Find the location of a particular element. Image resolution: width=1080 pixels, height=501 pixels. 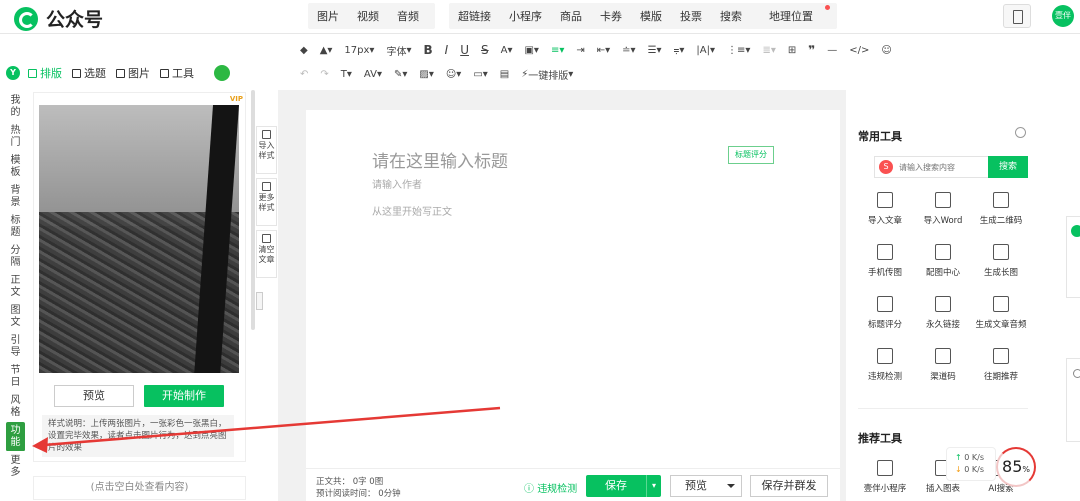

nav-item-product: 商品 is located at coordinates (571, 16).